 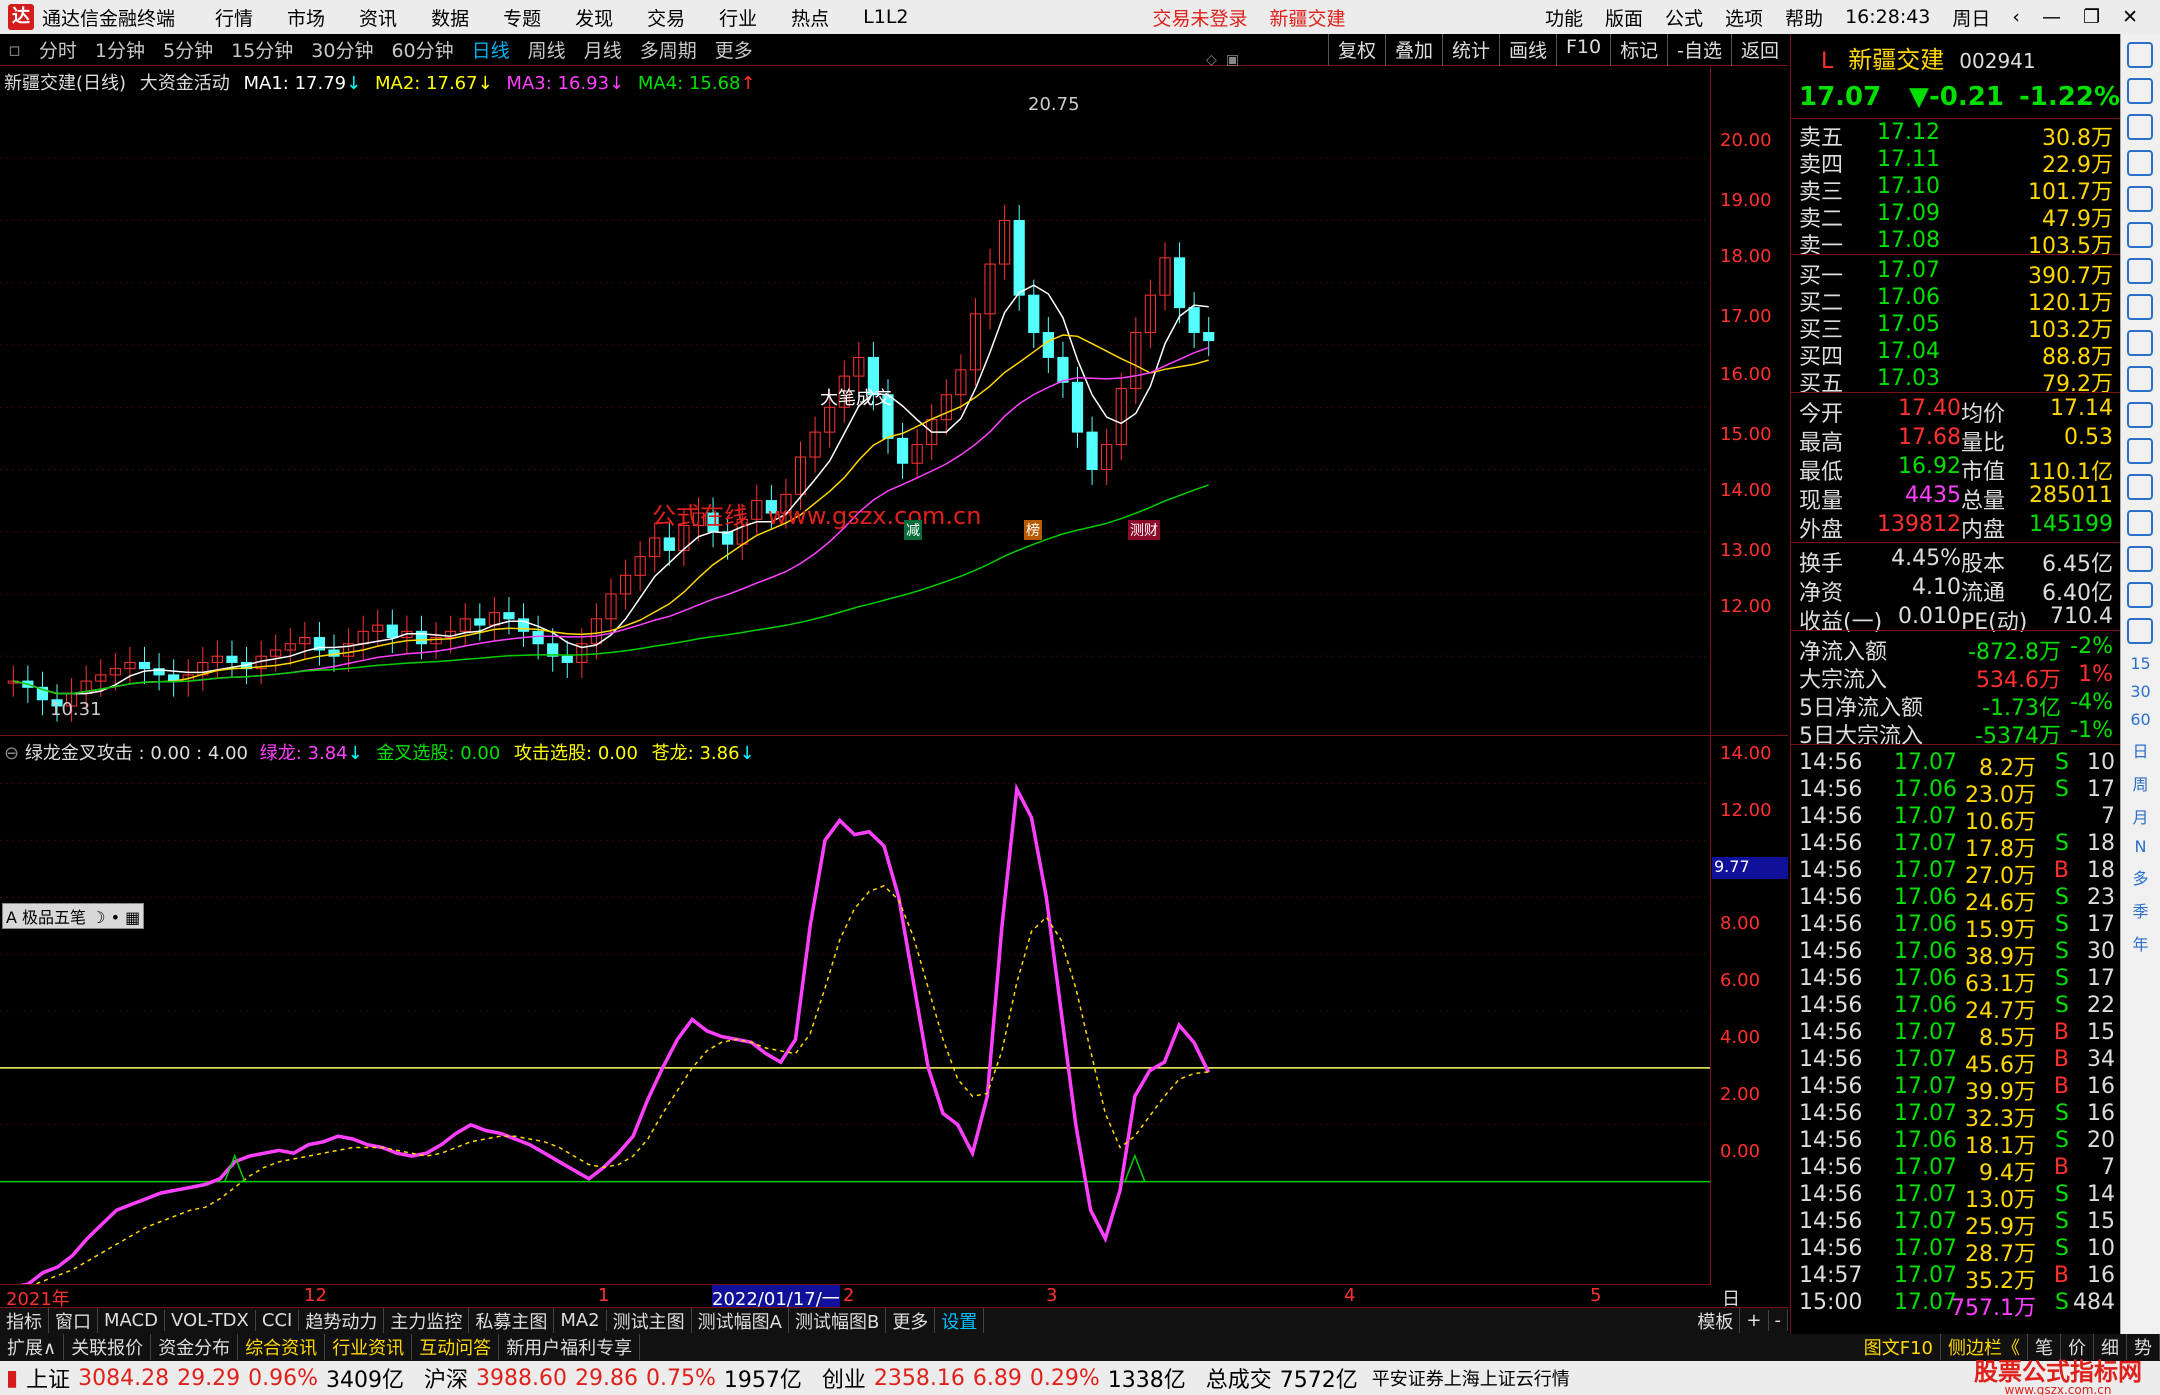 I want to click on bid-row: 买四 17.04 88.8万, so click(x=1956, y=354).